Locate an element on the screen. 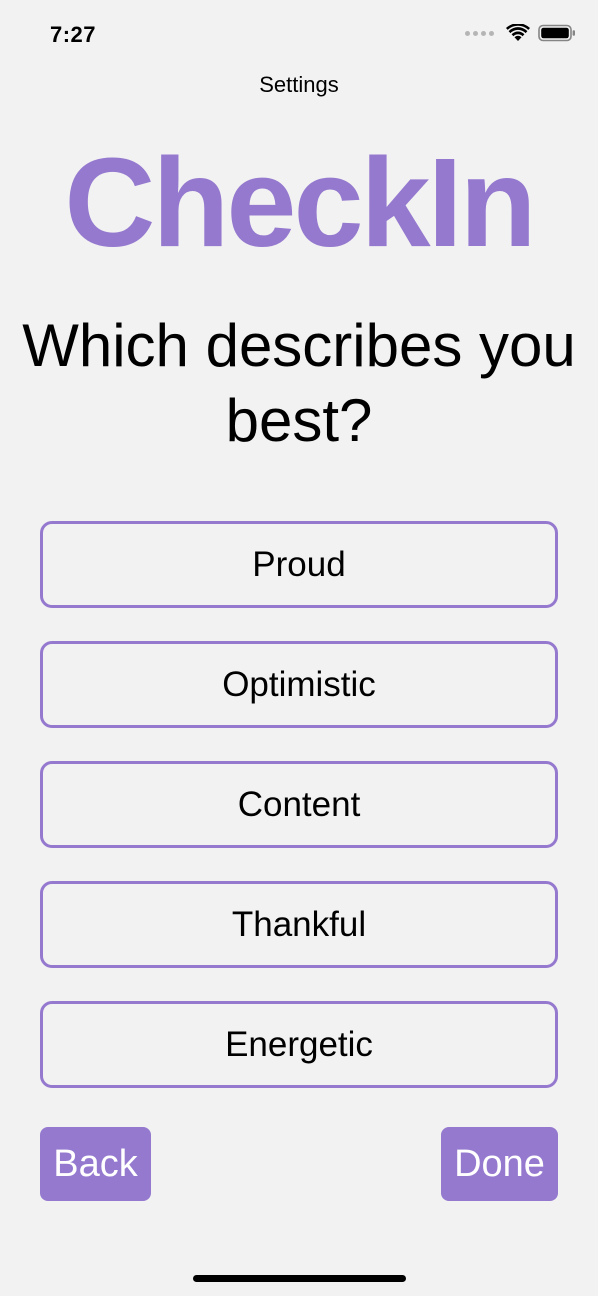 The image size is (598, 1296). option-optimistic-button: Optimistic is located at coordinates (299, 684).